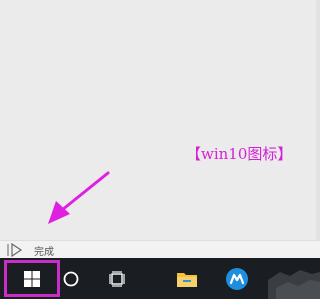 The height and width of the screenshot is (299, 320). Describe the element at coordinates (294, 278) in the screenshot. I see `system-tray` at that location.